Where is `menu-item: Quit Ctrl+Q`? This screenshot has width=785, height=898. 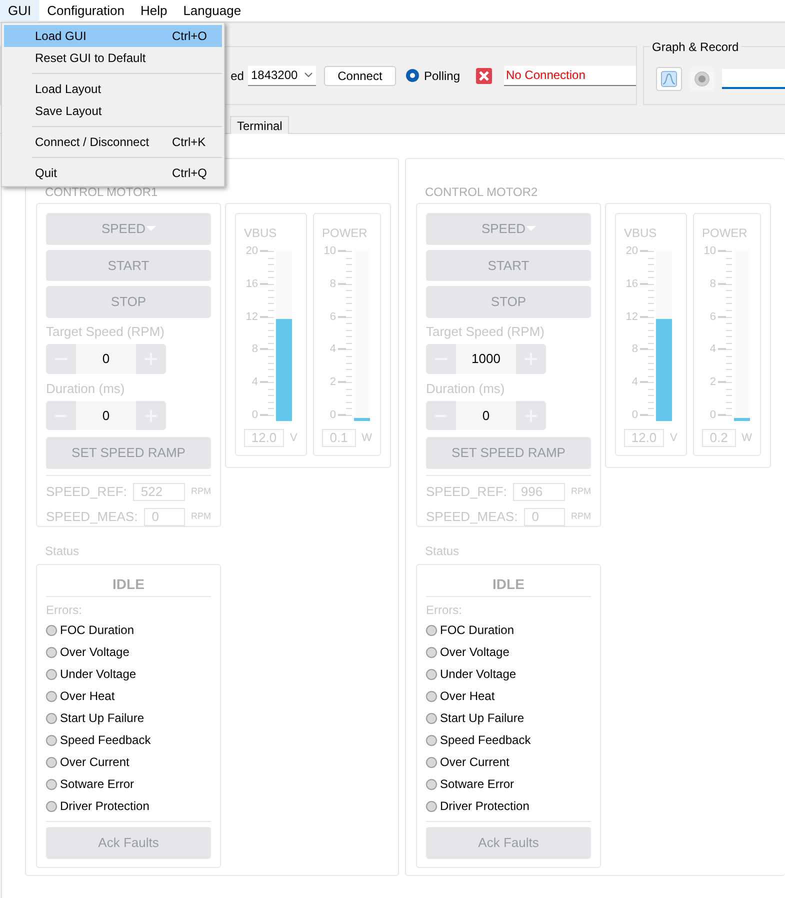 menu-item: Quit Ctrl+Q is located at coordinates (113, 173).